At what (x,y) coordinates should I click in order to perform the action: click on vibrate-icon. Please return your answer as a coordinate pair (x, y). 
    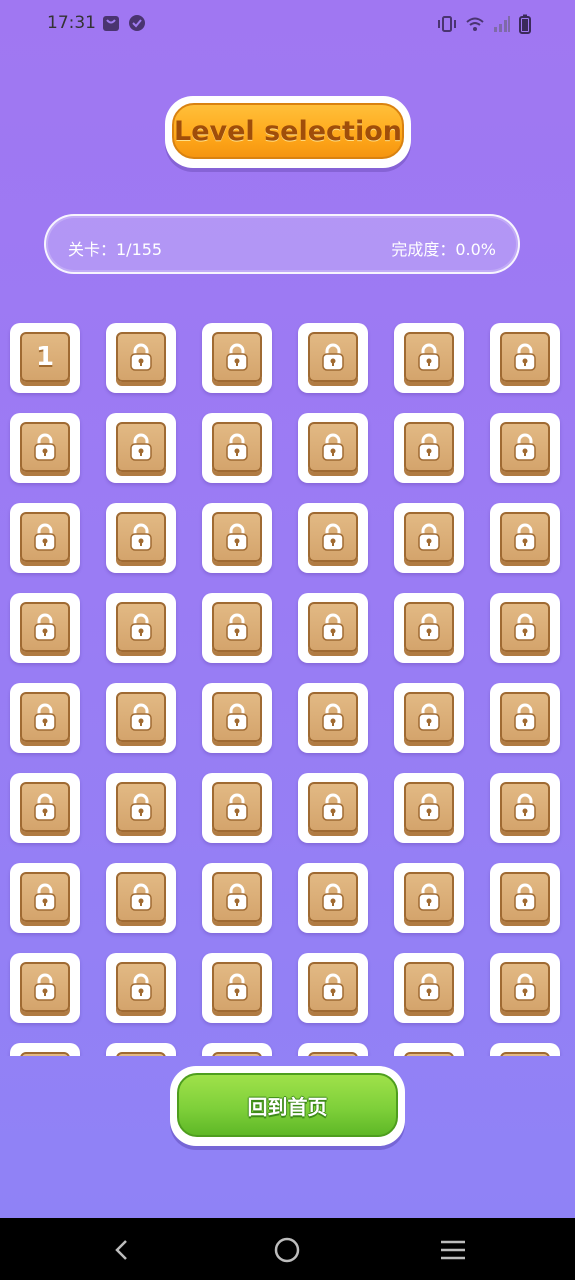
    Looking at the image, I should click on (447, 24).